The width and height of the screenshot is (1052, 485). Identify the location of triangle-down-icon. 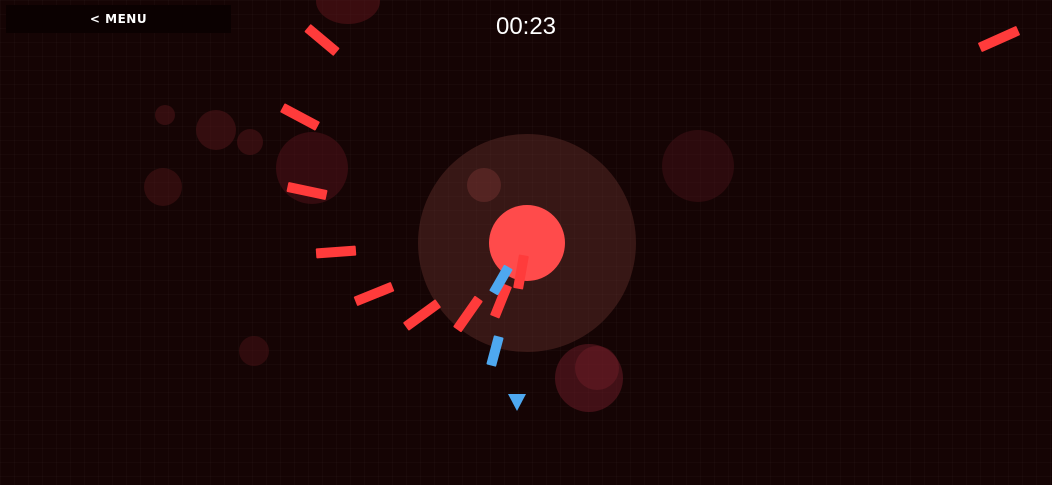
(517, 402).